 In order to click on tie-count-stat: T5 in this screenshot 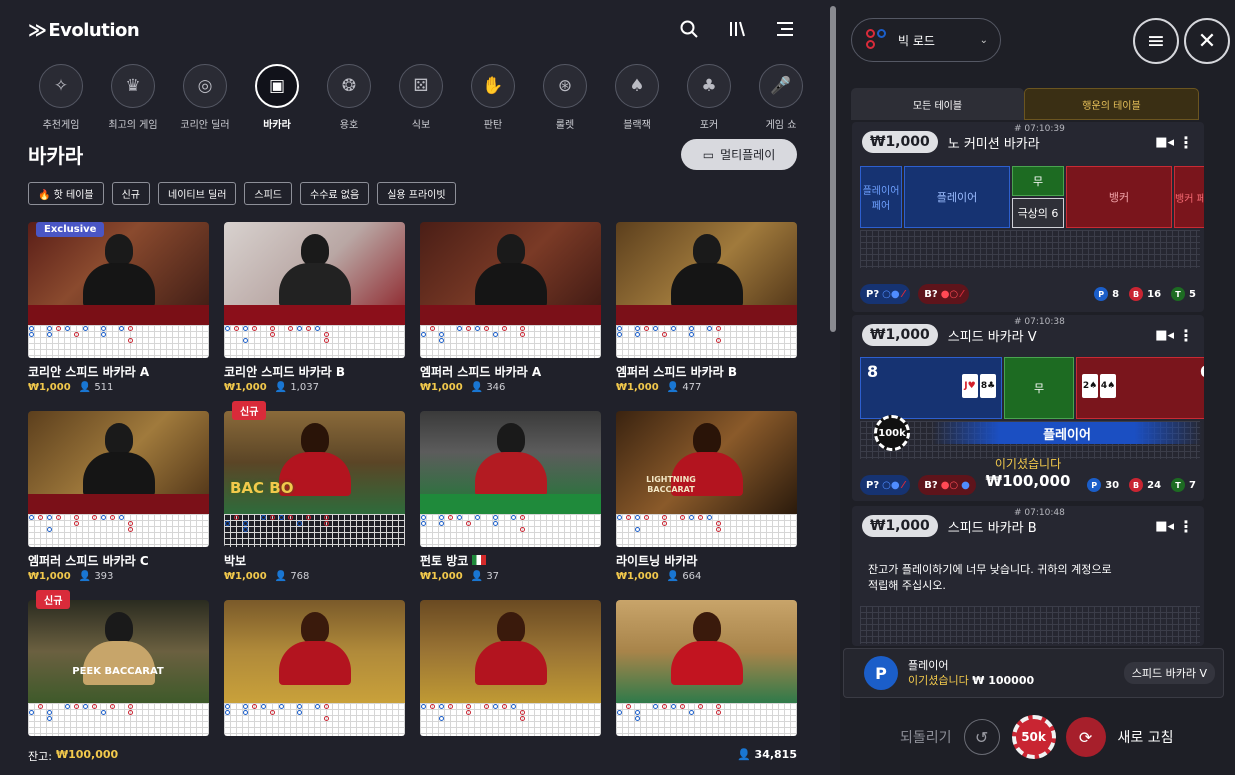, I will do `click(1183, 294)`.